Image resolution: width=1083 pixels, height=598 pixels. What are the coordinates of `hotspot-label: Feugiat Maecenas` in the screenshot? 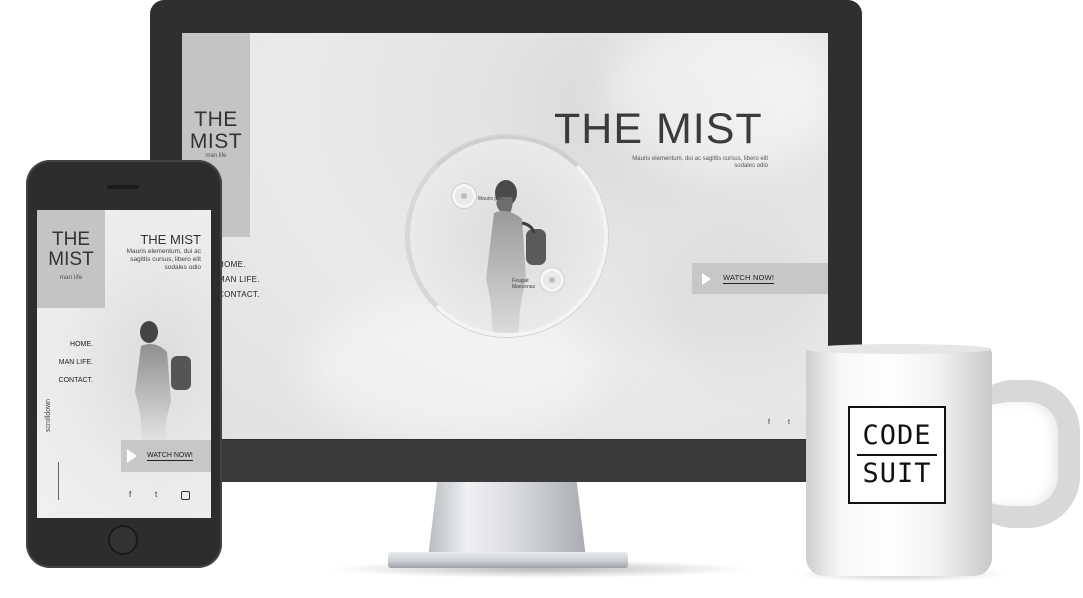 It's located at (524, 284).